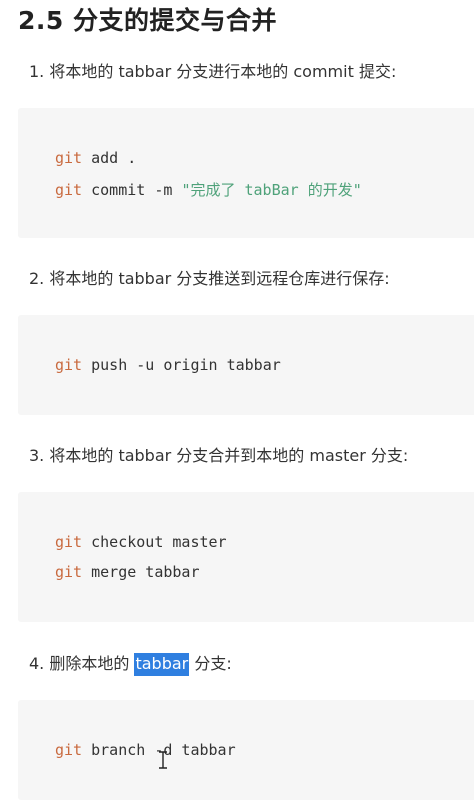 The width and height of the screenshot is (474, 810). I want to click on code-line: git push -u origin tabbar, so click(168, 365).